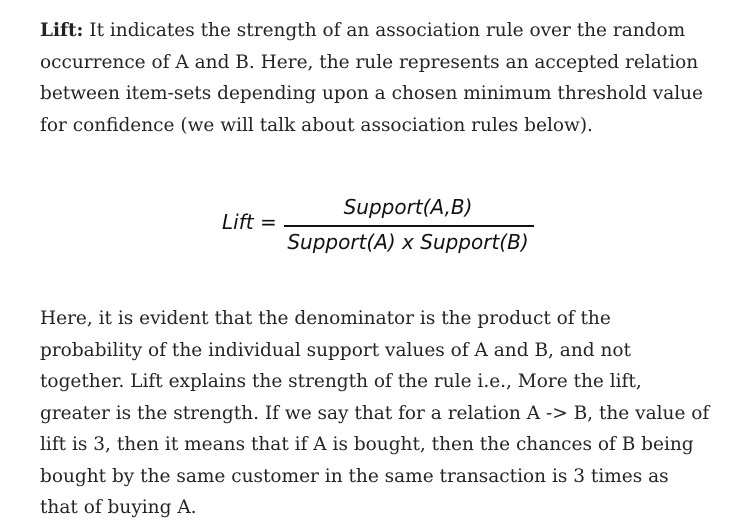 The height and width of the screenshot is (524, 744). What do you see at coordinates (409, 226) in the screenshot?
I see `fraction-bar` at bounding box center [409, 226].